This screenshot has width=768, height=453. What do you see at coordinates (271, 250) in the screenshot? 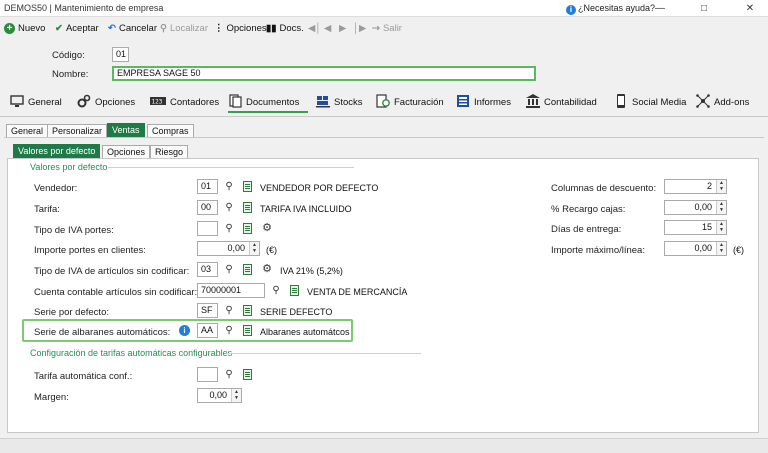
I see `importe-portes-unit: (€)` at bounding box center [271, 250].